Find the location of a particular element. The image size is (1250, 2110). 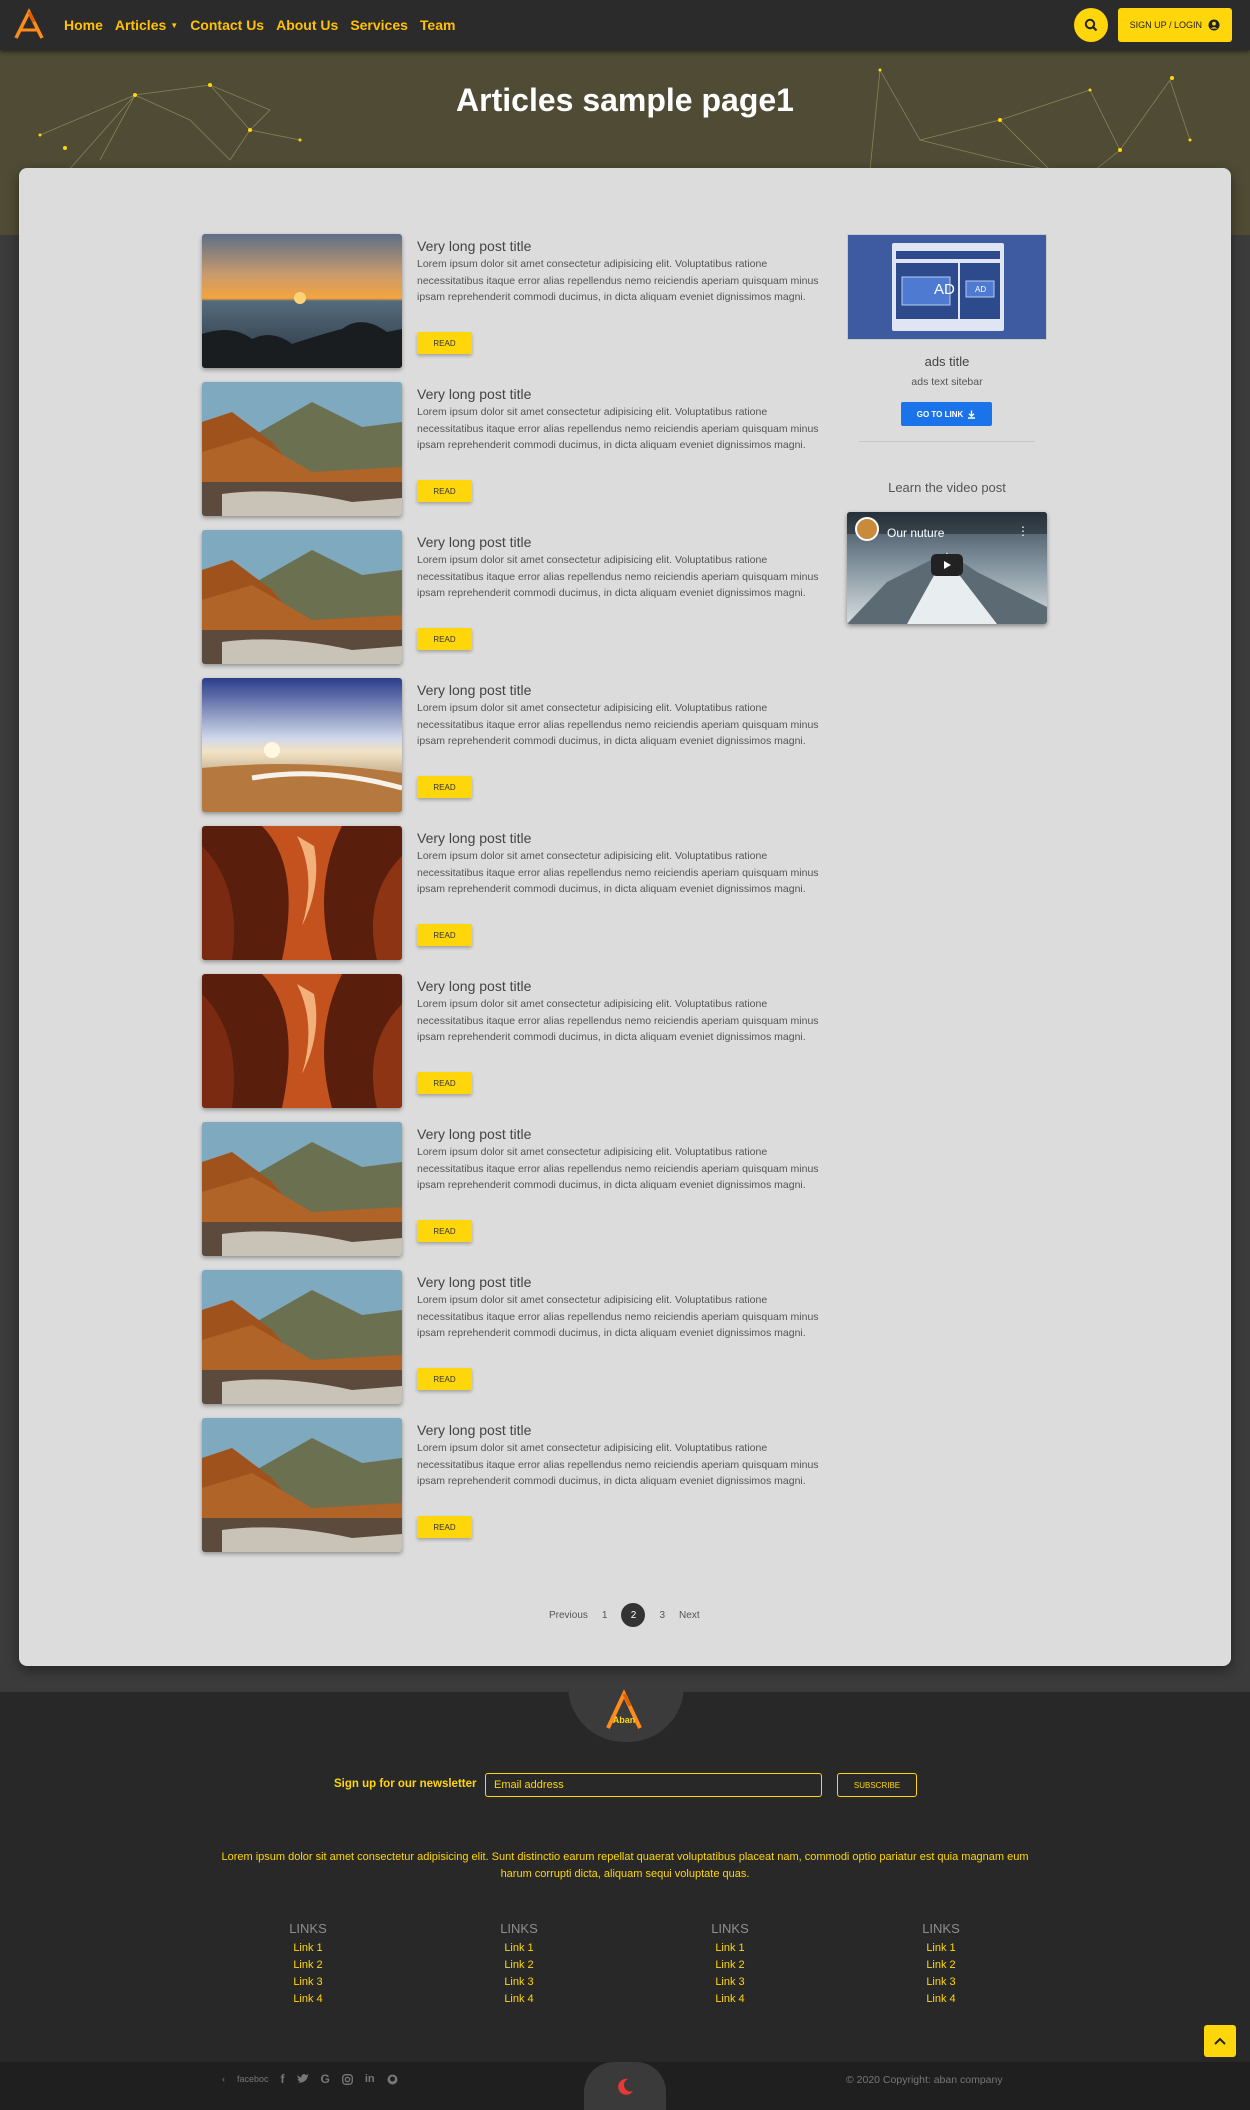

linkedin-icon: in is located at coordinates (370, 2079).